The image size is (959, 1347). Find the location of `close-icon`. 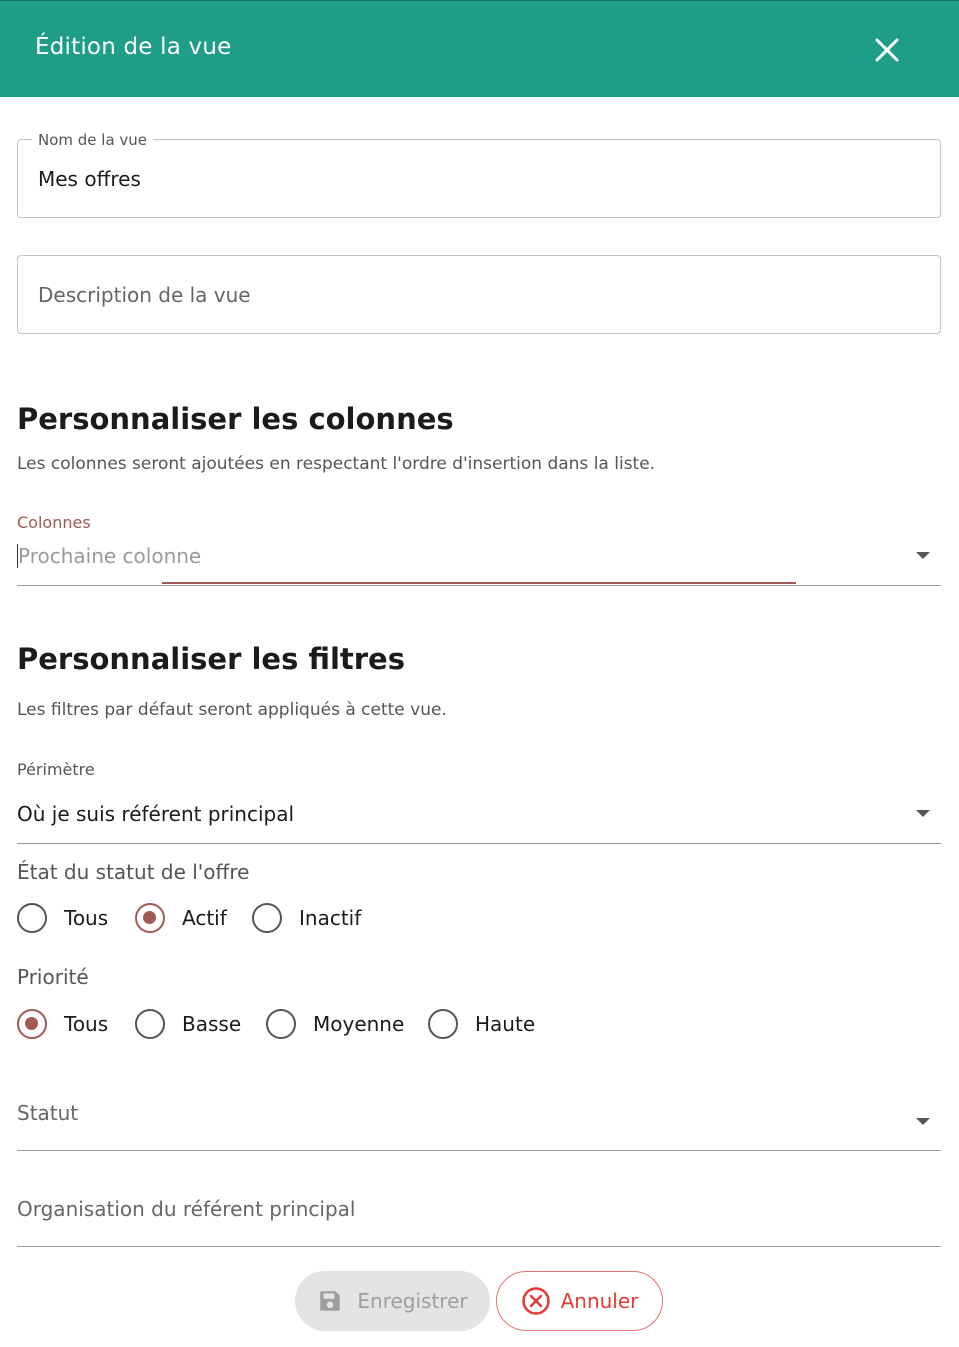

close-icon is located at coordinates (887, 50).